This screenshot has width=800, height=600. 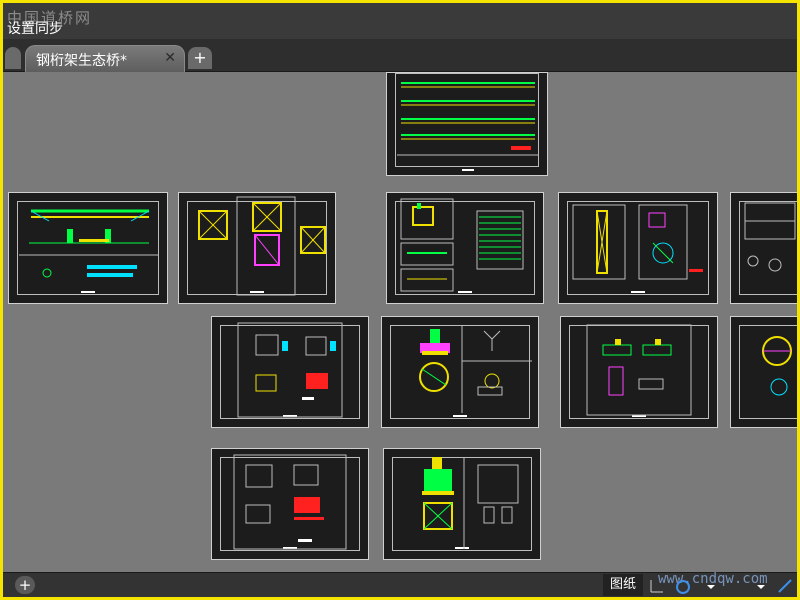 What do you see at coordinates (785, 586) in the screenshot?
I see `scale-icon` at bounding box center [785, 586].